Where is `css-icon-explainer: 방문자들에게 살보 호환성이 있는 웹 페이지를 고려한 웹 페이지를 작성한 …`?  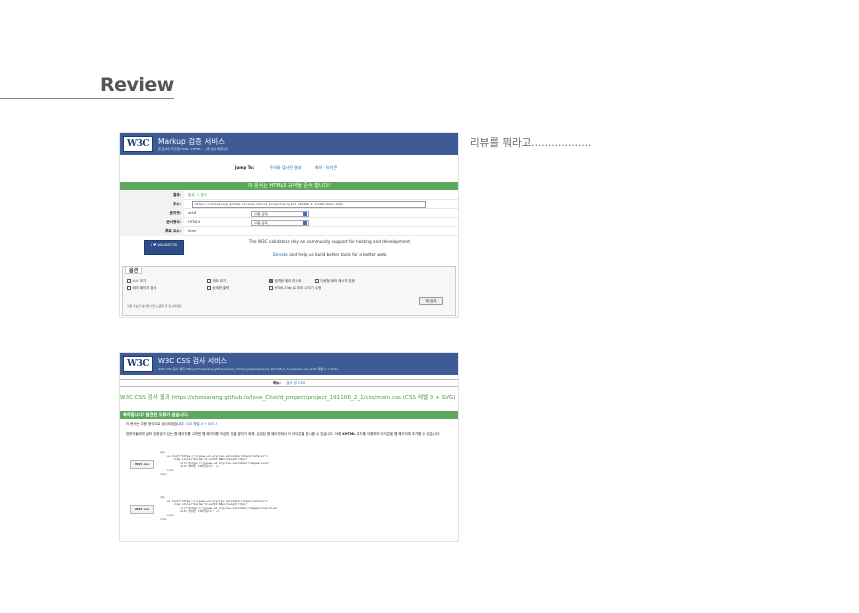
css-icon-explainer: 방문자들에게 살보 호환성이 있는 웹 페이지를 고려한 웹 페이지를 작성한 … is located at coordinates (290, 434).